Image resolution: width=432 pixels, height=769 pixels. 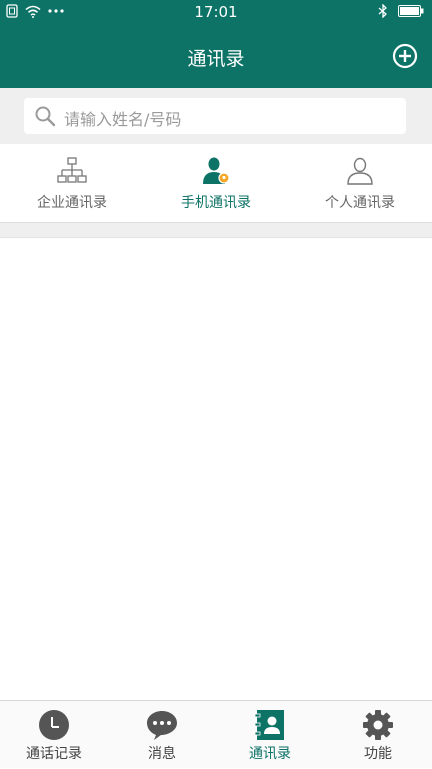 I want to click on search-input: 请输入姓名/号码, so click(x=215, y=116).